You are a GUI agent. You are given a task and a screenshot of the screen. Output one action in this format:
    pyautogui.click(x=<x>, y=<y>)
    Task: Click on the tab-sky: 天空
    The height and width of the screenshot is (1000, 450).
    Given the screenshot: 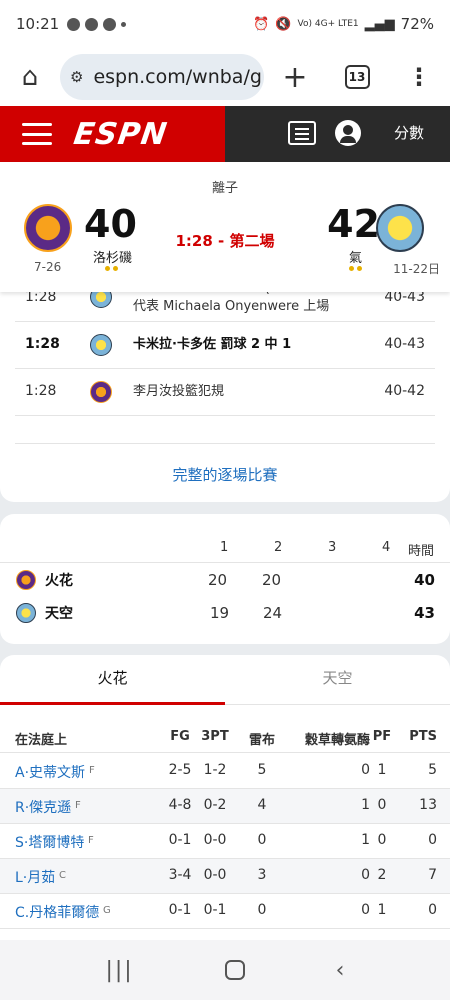 What is the action you would take?
    pyautogui.click(x=337, y=680)
    